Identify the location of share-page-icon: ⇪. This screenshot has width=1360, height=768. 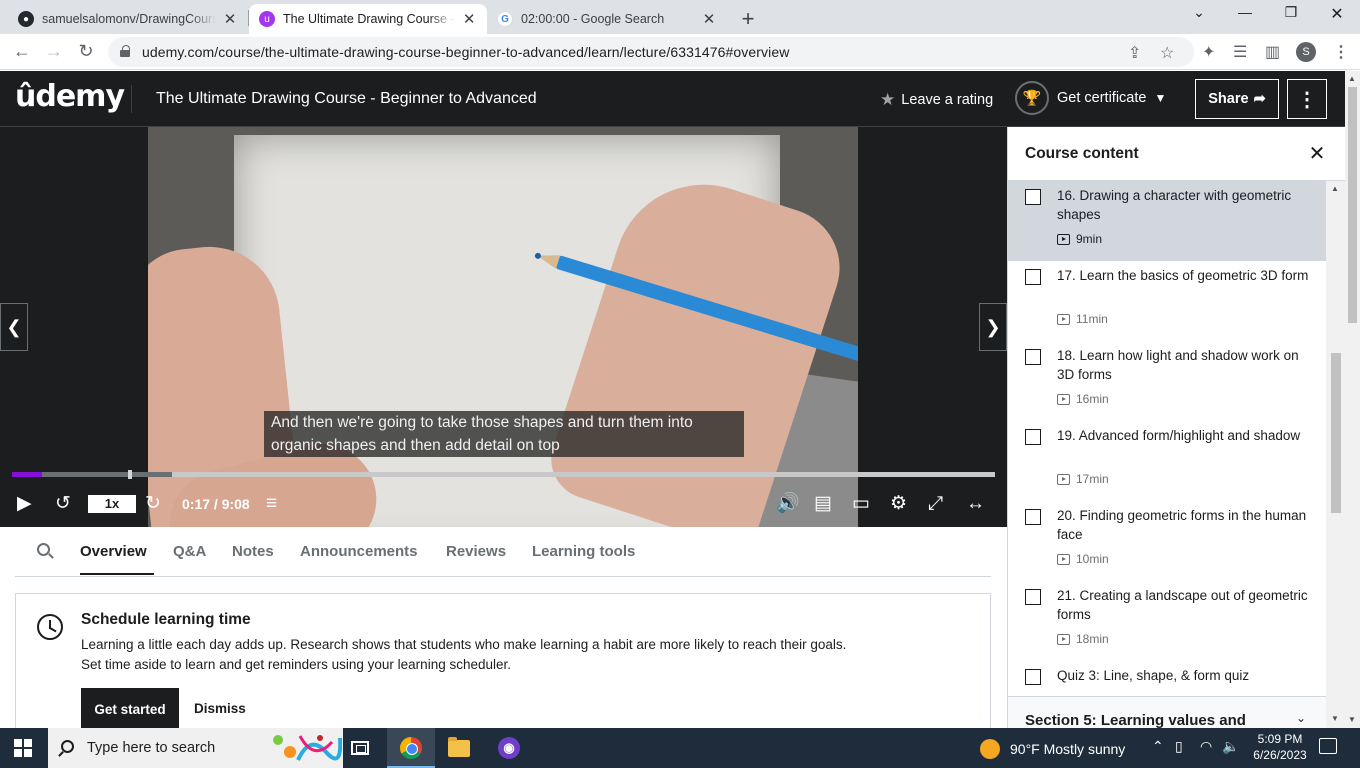
(1134, 53).